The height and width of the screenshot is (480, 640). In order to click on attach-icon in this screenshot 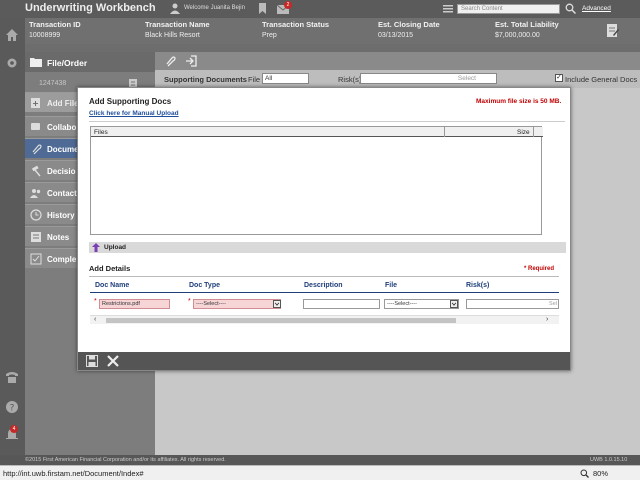, I will do `click(170, 61)`.